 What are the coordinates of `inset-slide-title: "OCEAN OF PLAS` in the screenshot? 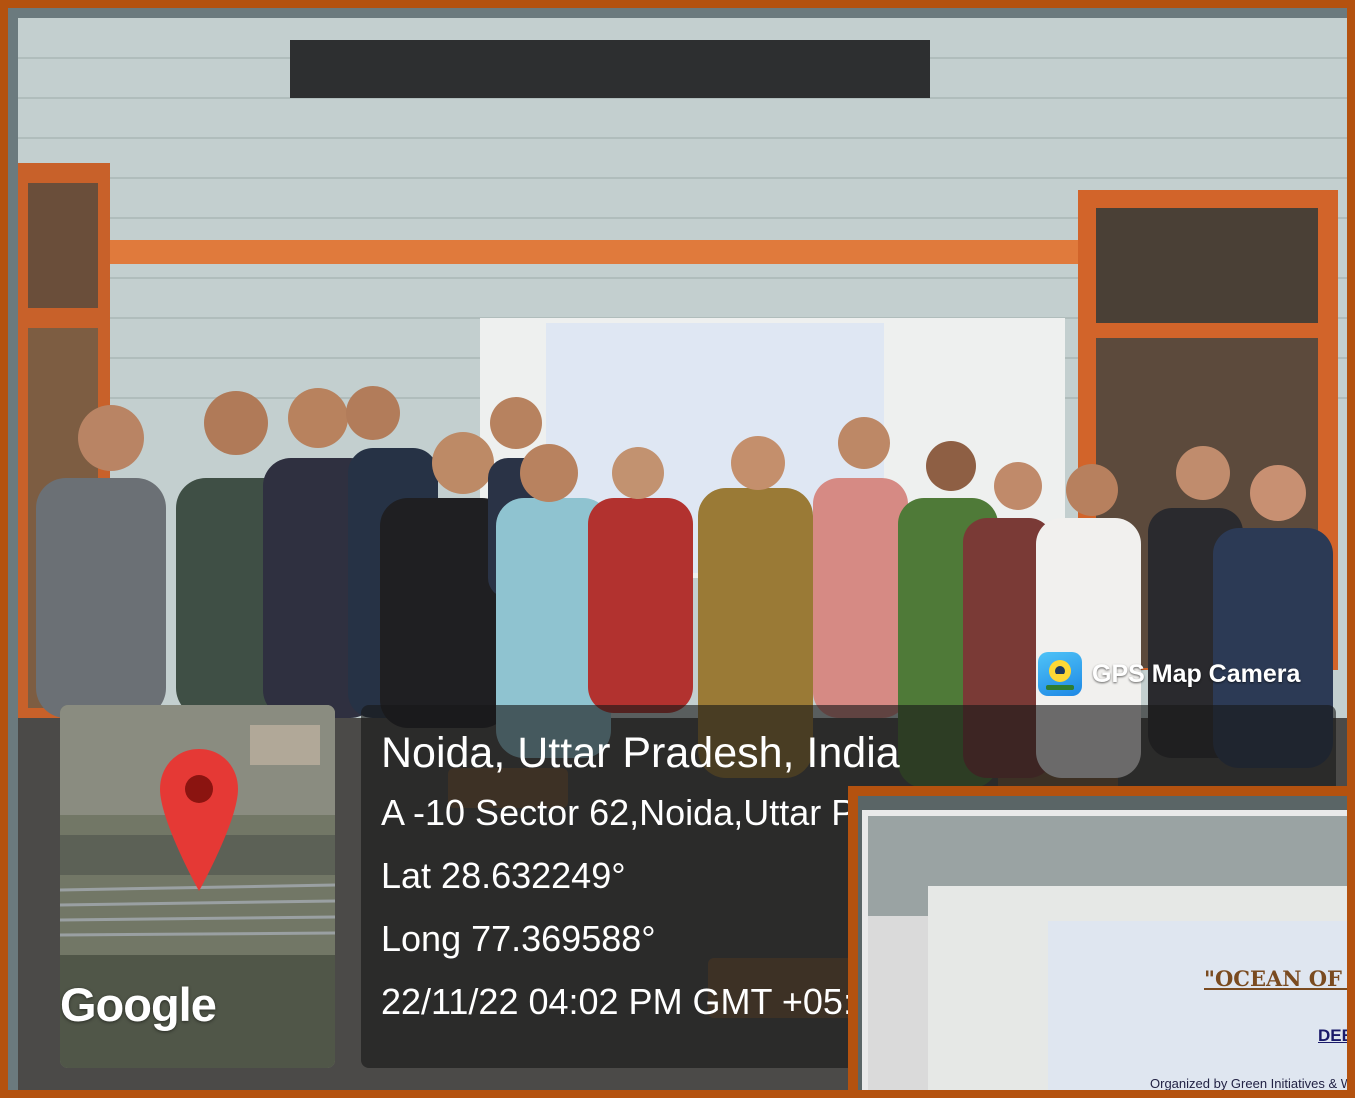 It's located at (1275, 978).